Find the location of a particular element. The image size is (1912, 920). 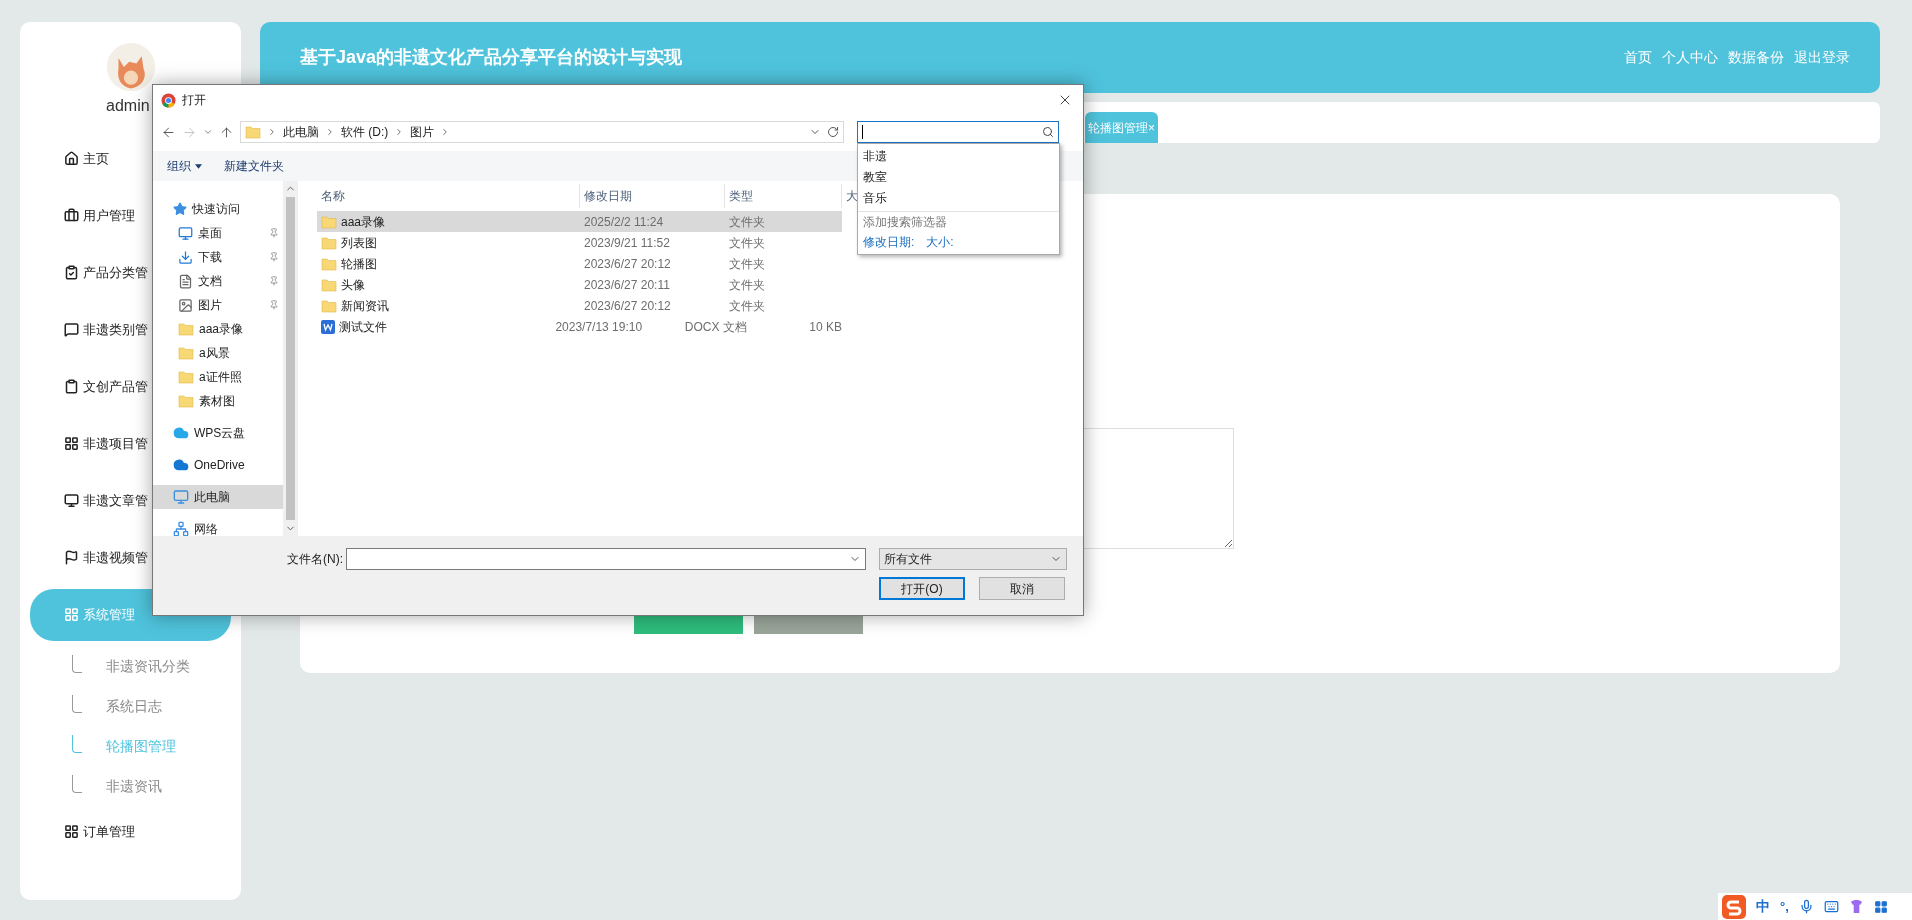

site-title: 基于Java的非遗文化产品分享平台的设计与实现 is located at coordinates (491, 57).